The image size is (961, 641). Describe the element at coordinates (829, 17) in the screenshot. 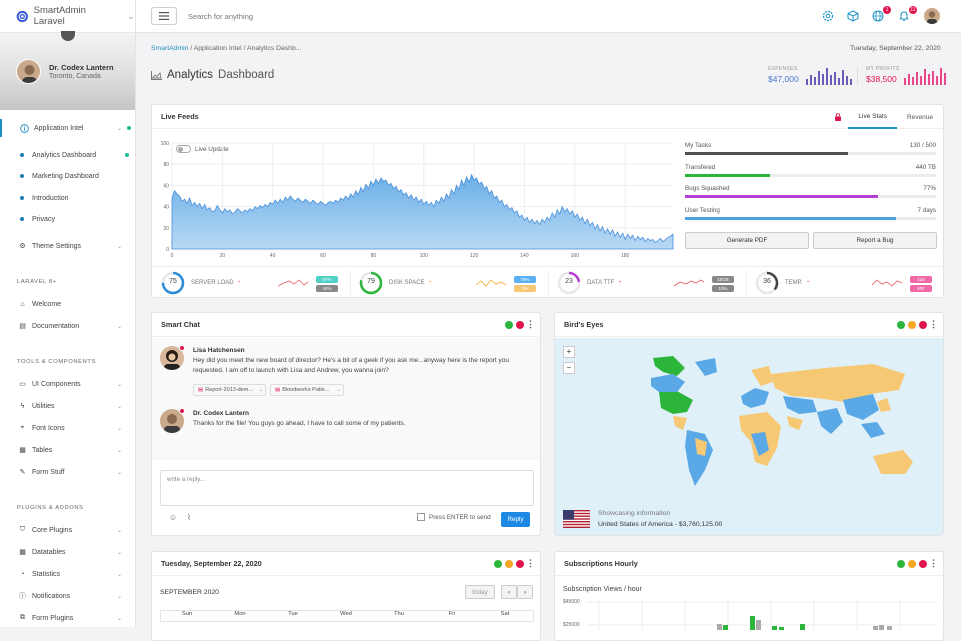

I see `settings-icon` at that location.